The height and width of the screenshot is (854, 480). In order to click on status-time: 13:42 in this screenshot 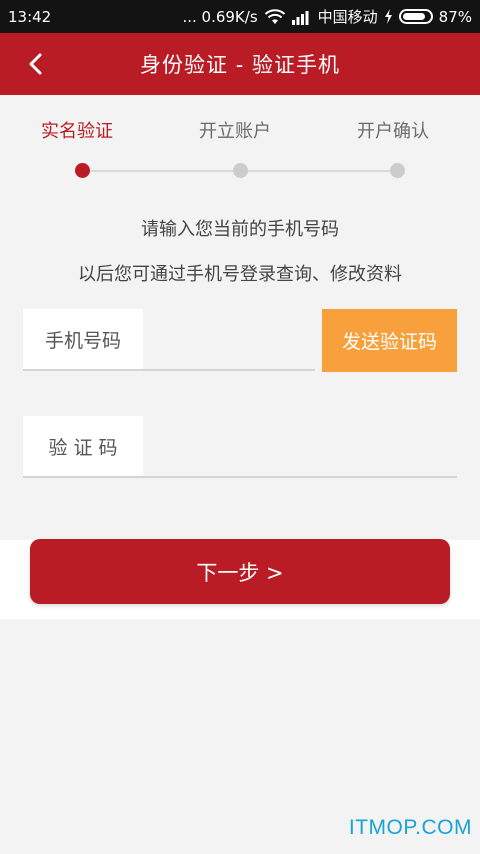, I will do `click(30, 16)`.